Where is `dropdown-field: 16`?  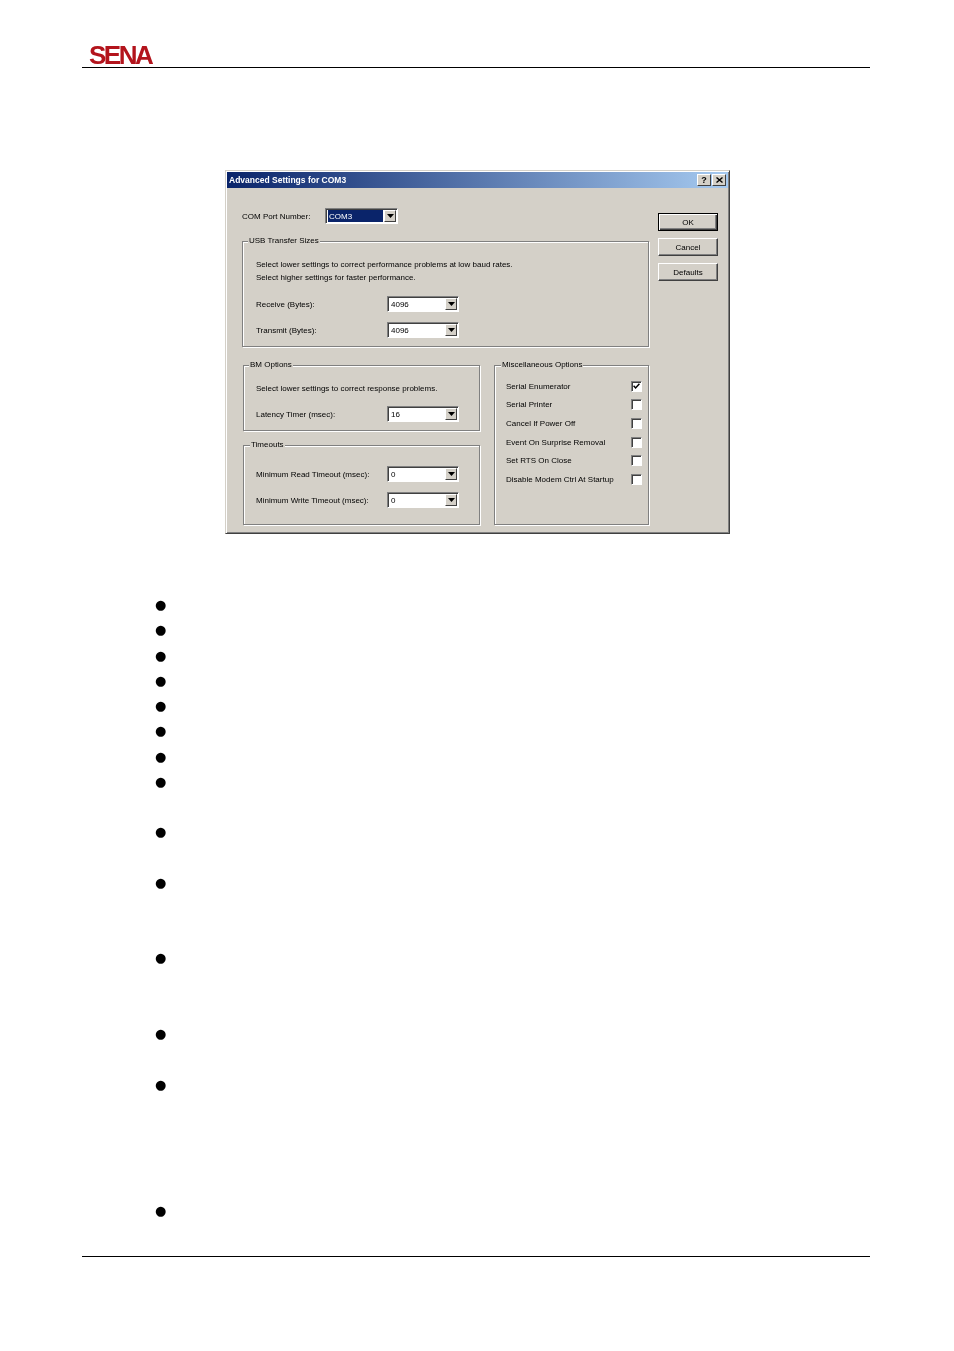
dropdown-field: 16 is located at coordinates (423, 414).